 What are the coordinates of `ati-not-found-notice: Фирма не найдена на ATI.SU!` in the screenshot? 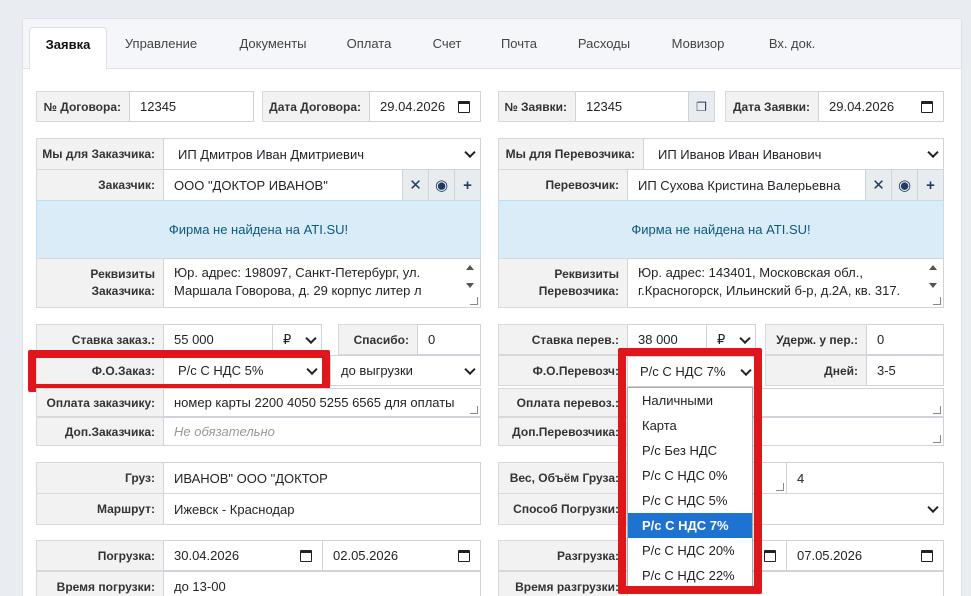 It's located at (258, 229).